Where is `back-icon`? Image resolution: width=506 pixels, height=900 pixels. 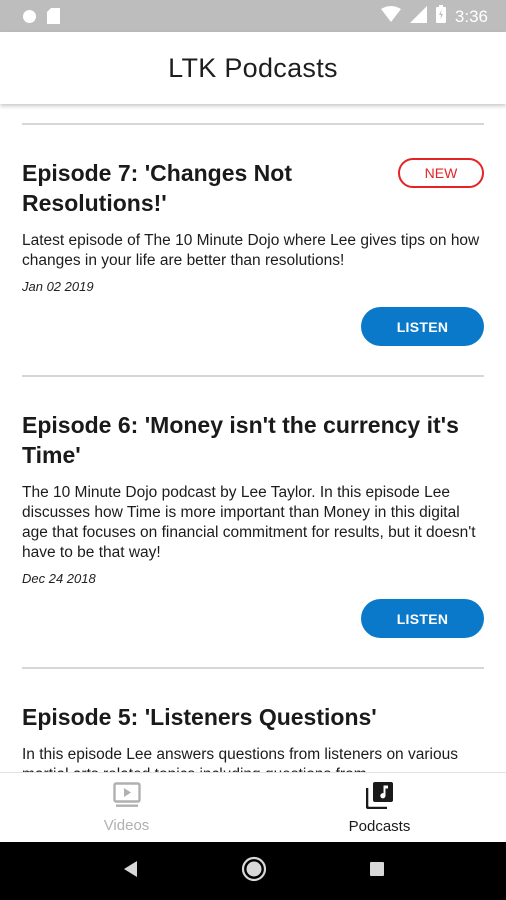
back-icon is located at coordinates (130, 871).